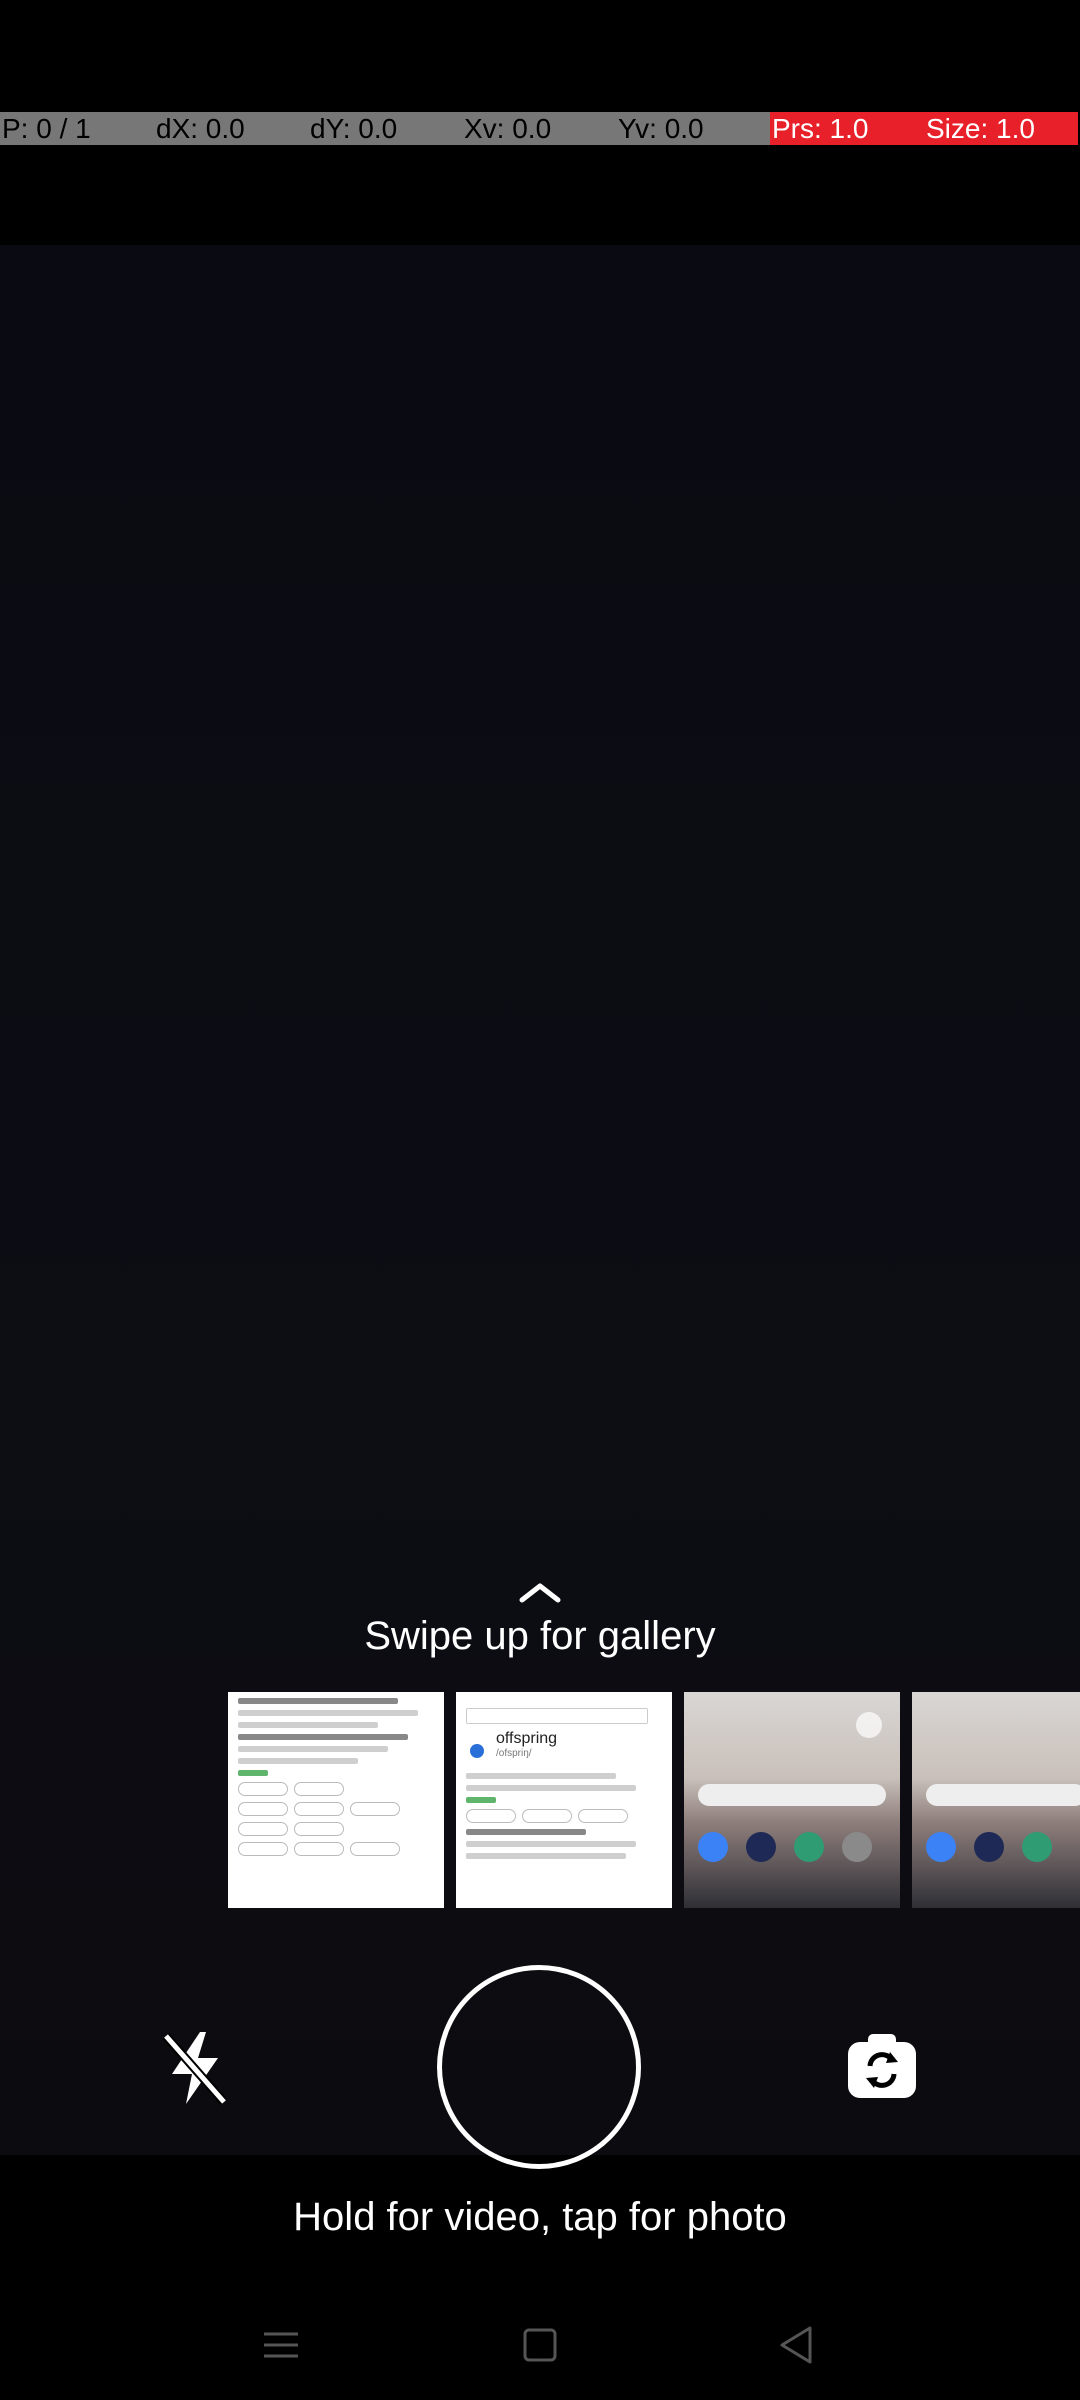 The image size is (1080, 2400). What do you see at coordinates (540, 1593) in the screenshot?
I see `chevron-up-icon` at bounding box center [540, 1593].